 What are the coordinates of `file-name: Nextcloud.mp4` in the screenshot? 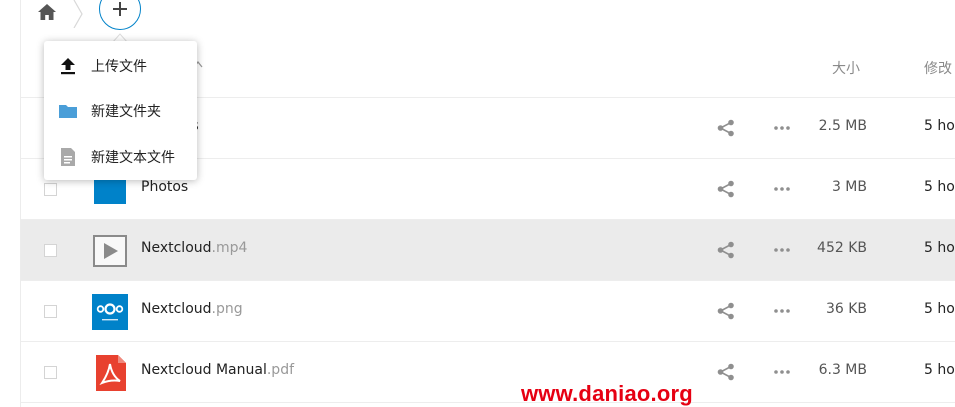 It's located at (194, 248).